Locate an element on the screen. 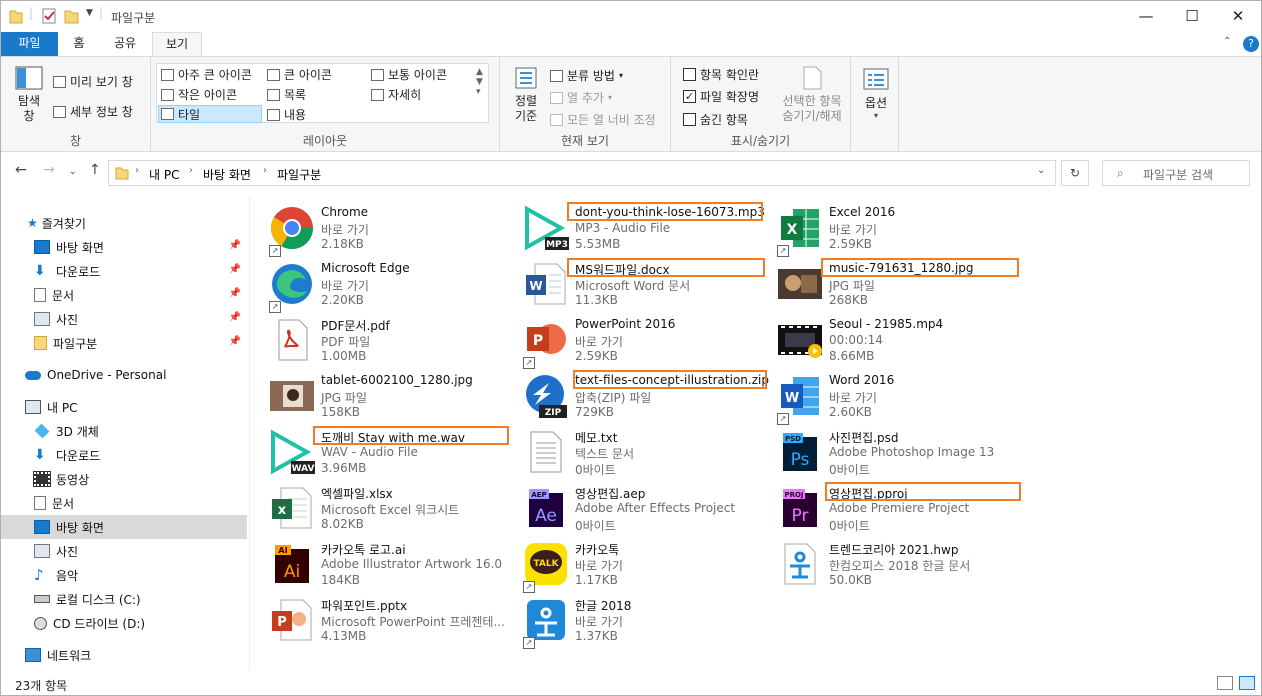 This screenshot has height=696, width=1262. layout-small-icons: 작은 아이콘 is located at coordinates (199, 94).